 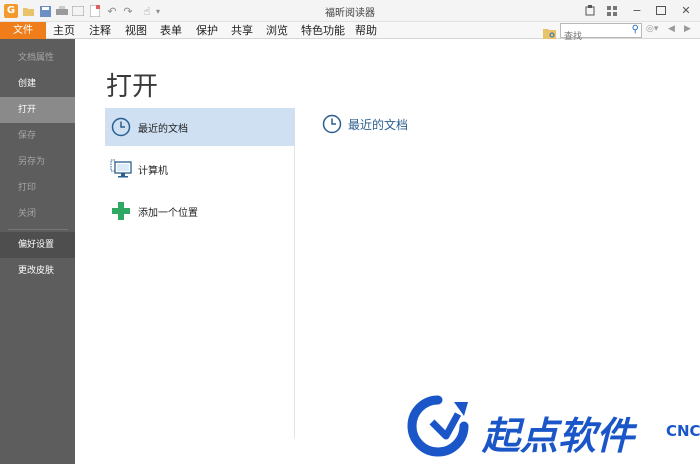 I want to click on notification-icon, so click(x=590, y=10).